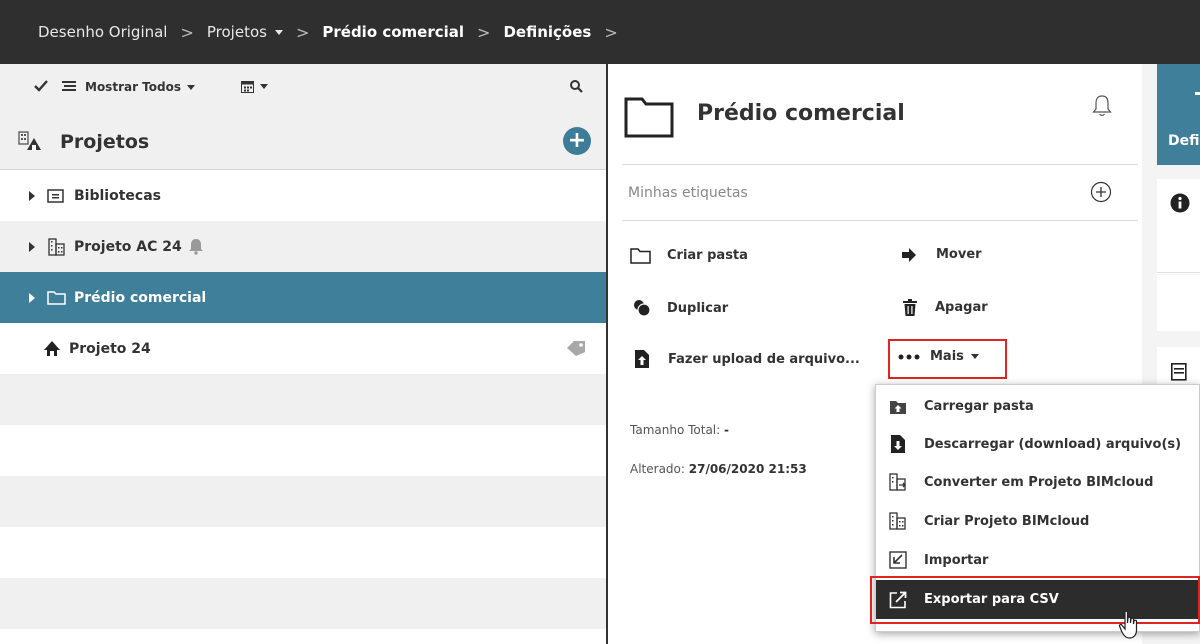 This screenshot has height=644, width=1200. I want to click on modified-info: Alterado: 27/06/2020 21:53, so click(718, 469).